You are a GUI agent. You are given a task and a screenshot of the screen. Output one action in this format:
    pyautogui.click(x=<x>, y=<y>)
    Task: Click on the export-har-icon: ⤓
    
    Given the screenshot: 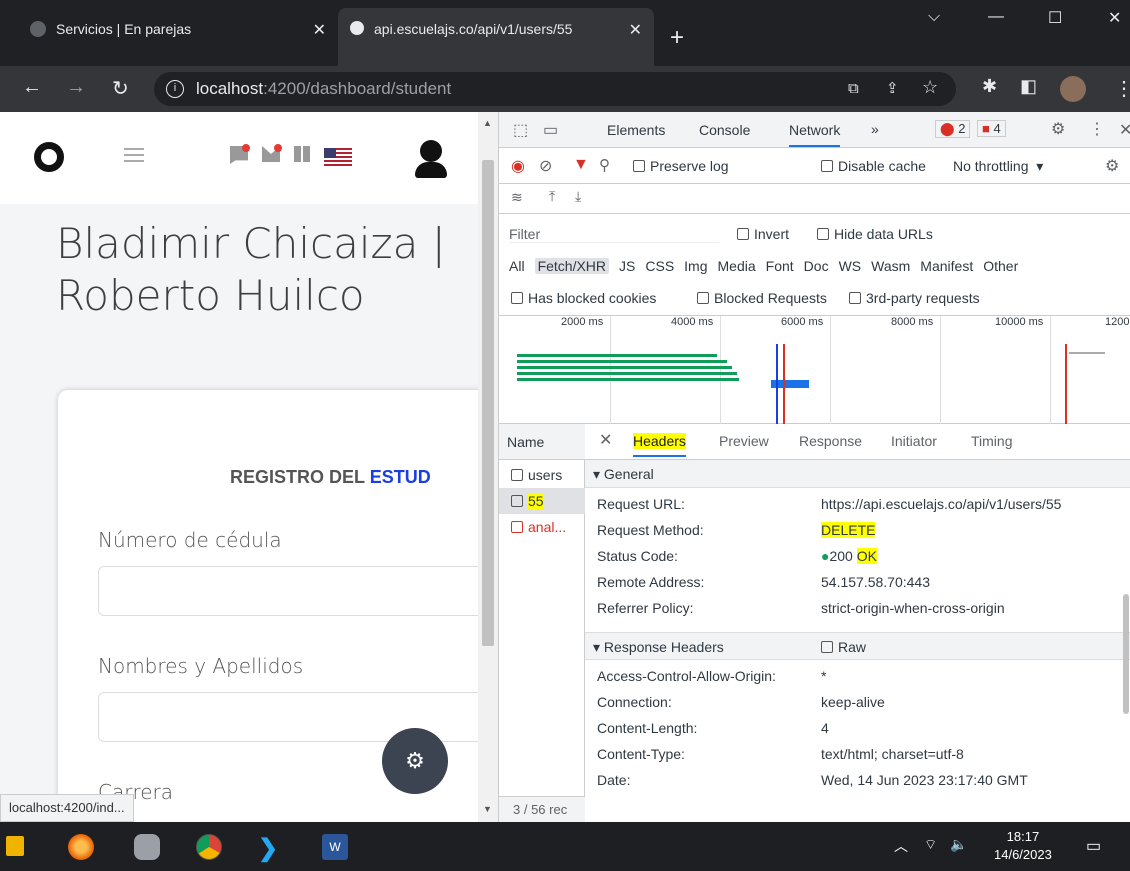 What is the action you would take?
    pyautogui.click(x=578, y=196)
    